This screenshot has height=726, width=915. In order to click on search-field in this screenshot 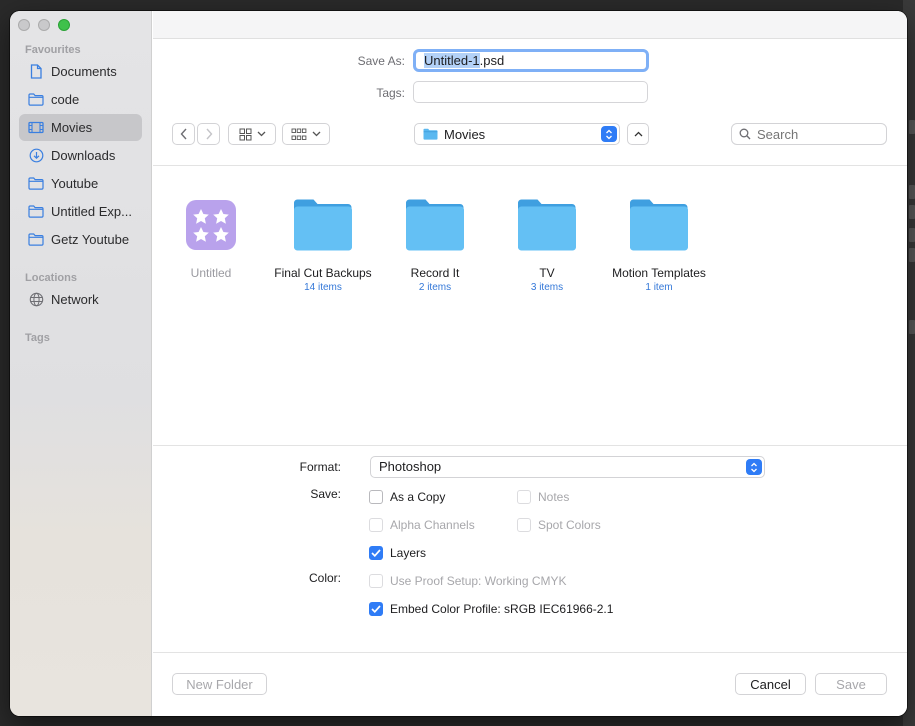, I will do `click(809, 134)`.